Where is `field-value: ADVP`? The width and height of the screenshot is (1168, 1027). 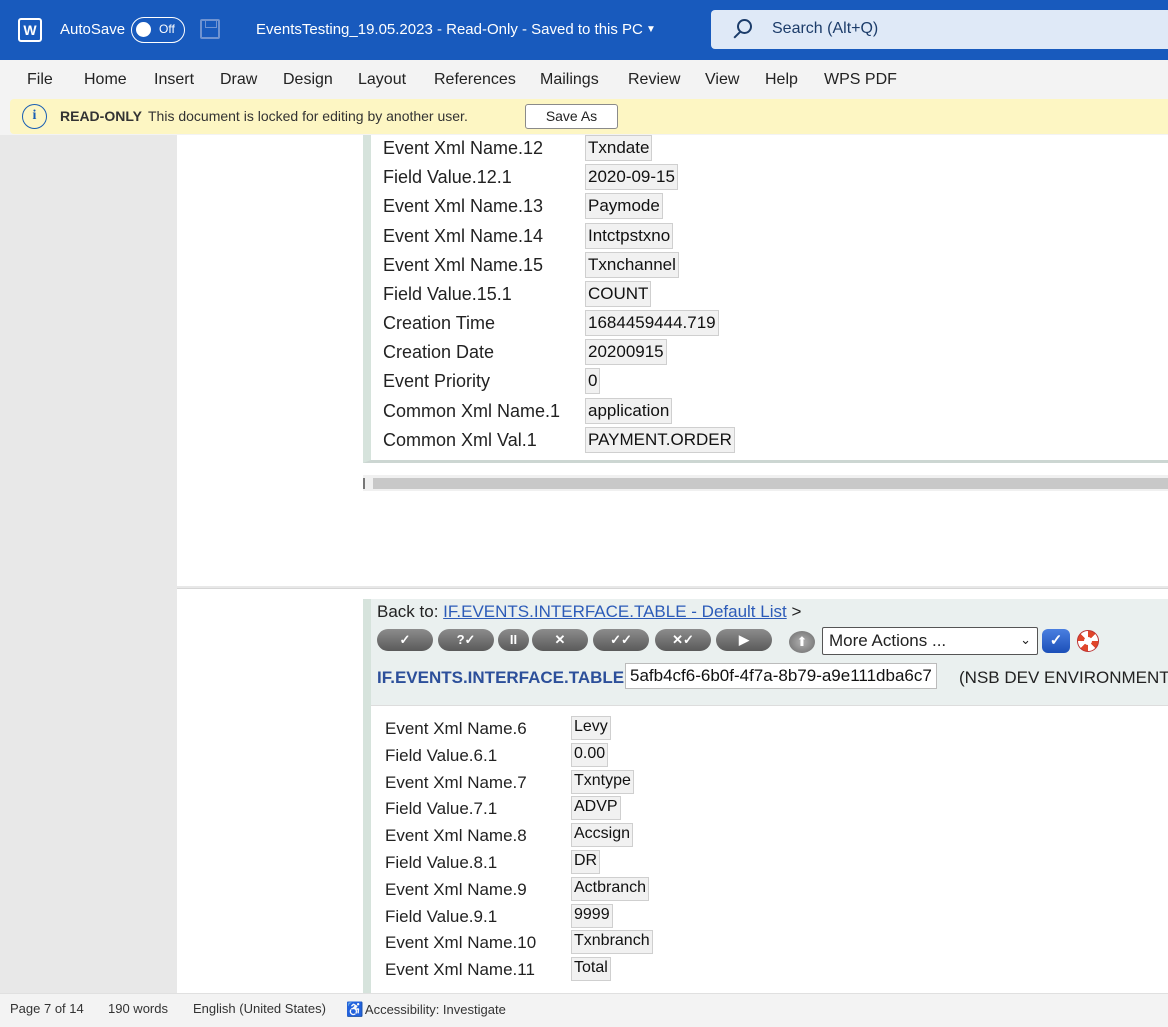 field-value: ADVP is located at coordinates (596, 808).